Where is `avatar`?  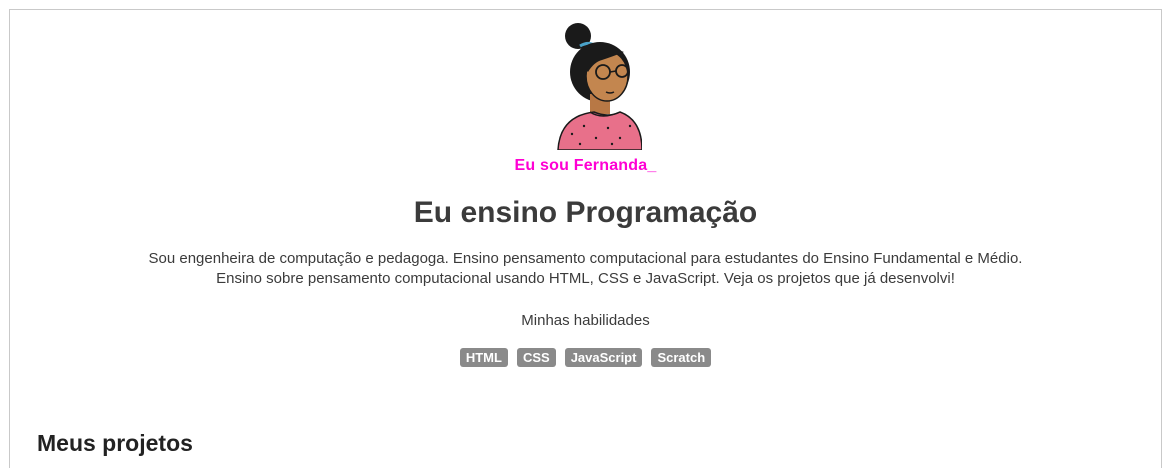 avatar is located at coordinates (599, 86).